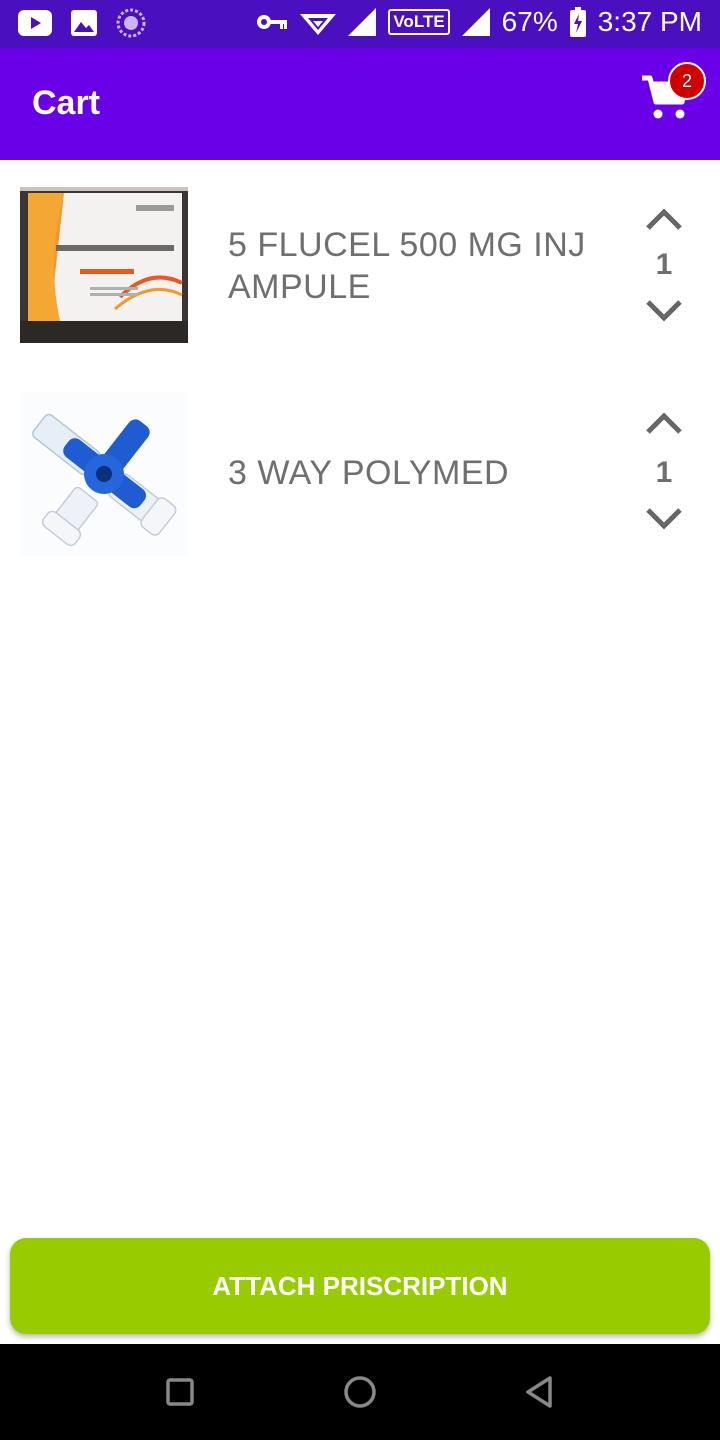 The width and height of the screenshot is (720, 1440). I want to click on item-name: 3 WAY POLYMED, so click(369, 473).